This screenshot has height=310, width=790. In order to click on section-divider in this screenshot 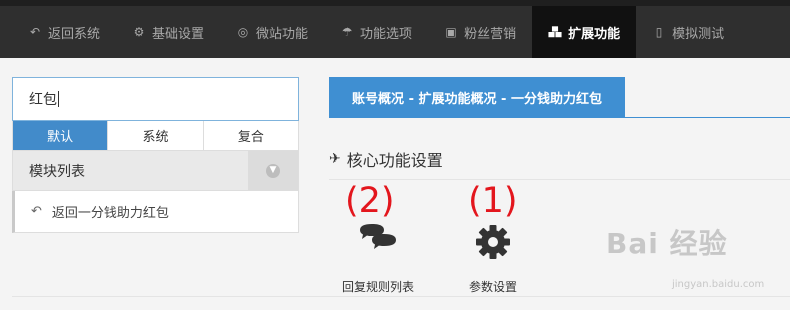, I will do `click(559, 179)`.